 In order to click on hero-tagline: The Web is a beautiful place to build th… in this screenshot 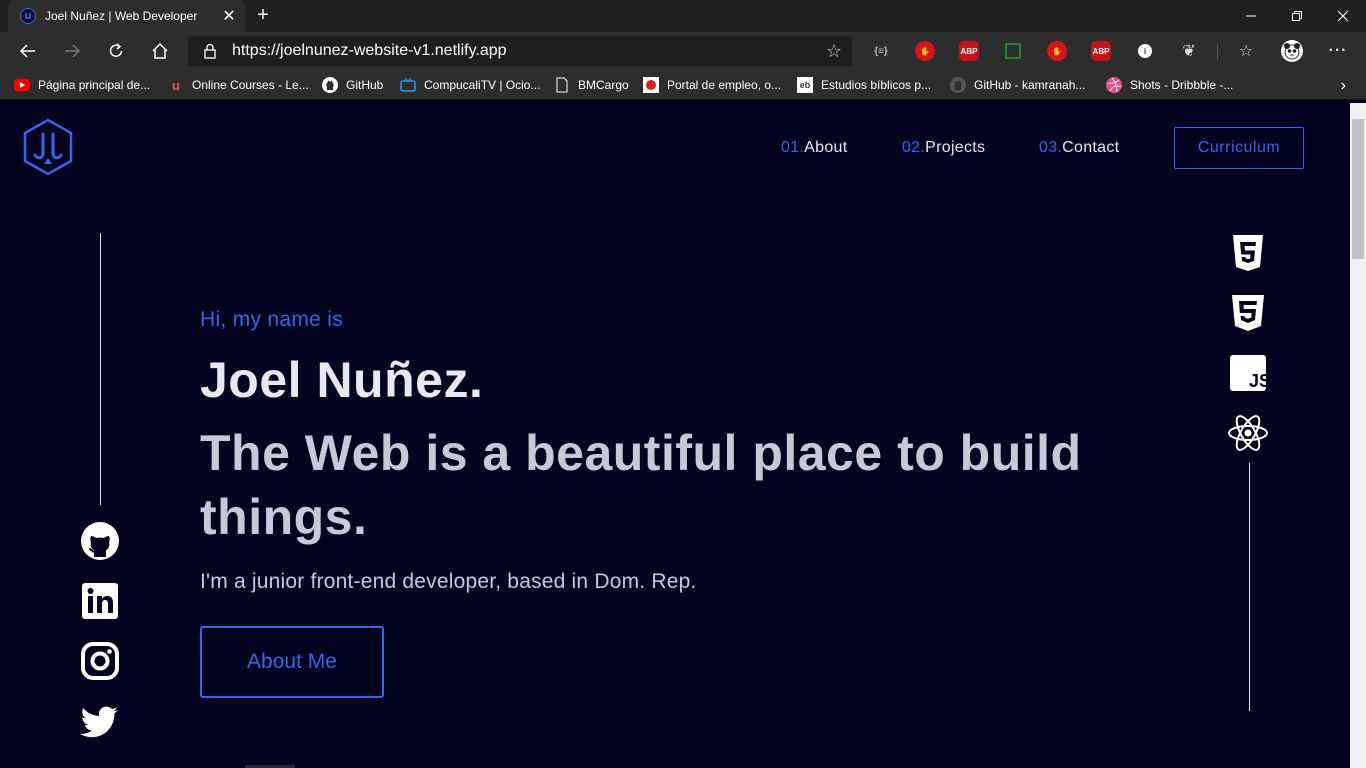, I will do `click(641, 485)`.